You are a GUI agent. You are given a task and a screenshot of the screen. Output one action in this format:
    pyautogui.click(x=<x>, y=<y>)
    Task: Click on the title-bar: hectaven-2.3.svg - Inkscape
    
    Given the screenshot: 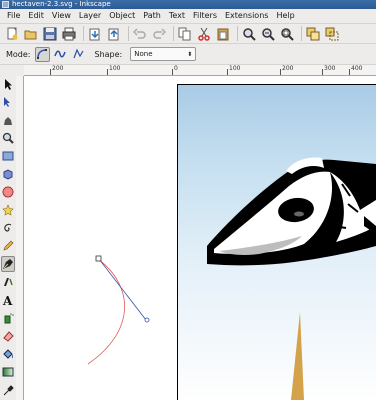 What is the action you would take?
    pyautogui.click(x=188, y=4)
    